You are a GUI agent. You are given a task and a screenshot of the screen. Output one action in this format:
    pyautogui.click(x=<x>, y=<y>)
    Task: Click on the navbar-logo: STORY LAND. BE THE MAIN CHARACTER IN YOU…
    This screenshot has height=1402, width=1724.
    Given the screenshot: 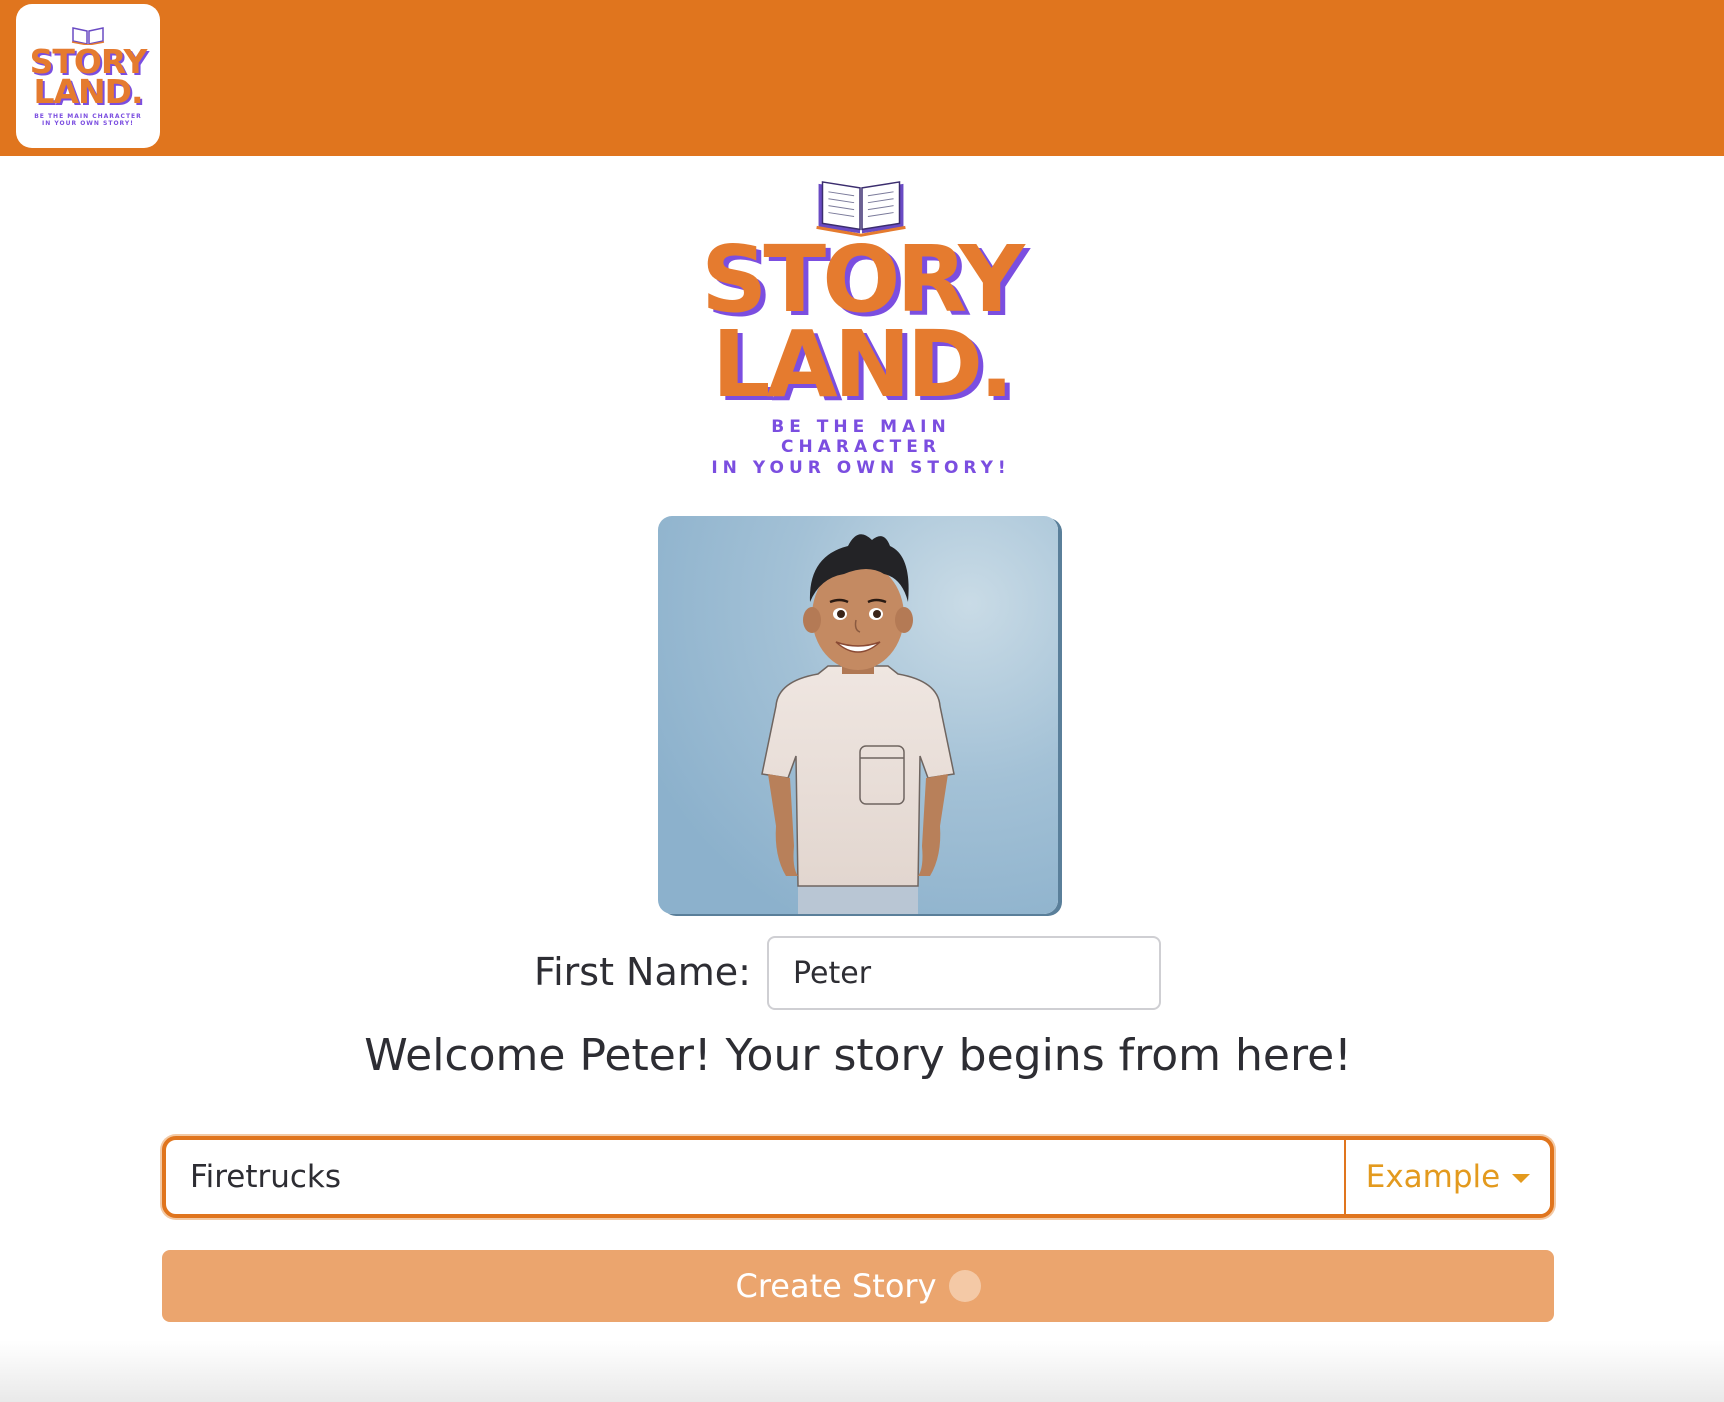 What is the action you would take?
    pyautogui.click(x=88, y=76)
    